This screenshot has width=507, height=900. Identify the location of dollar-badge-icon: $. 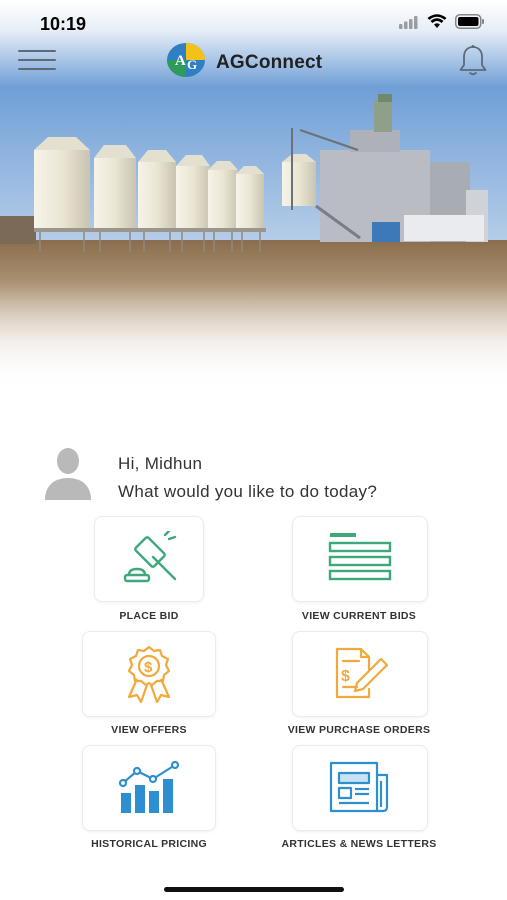
(149, 674).